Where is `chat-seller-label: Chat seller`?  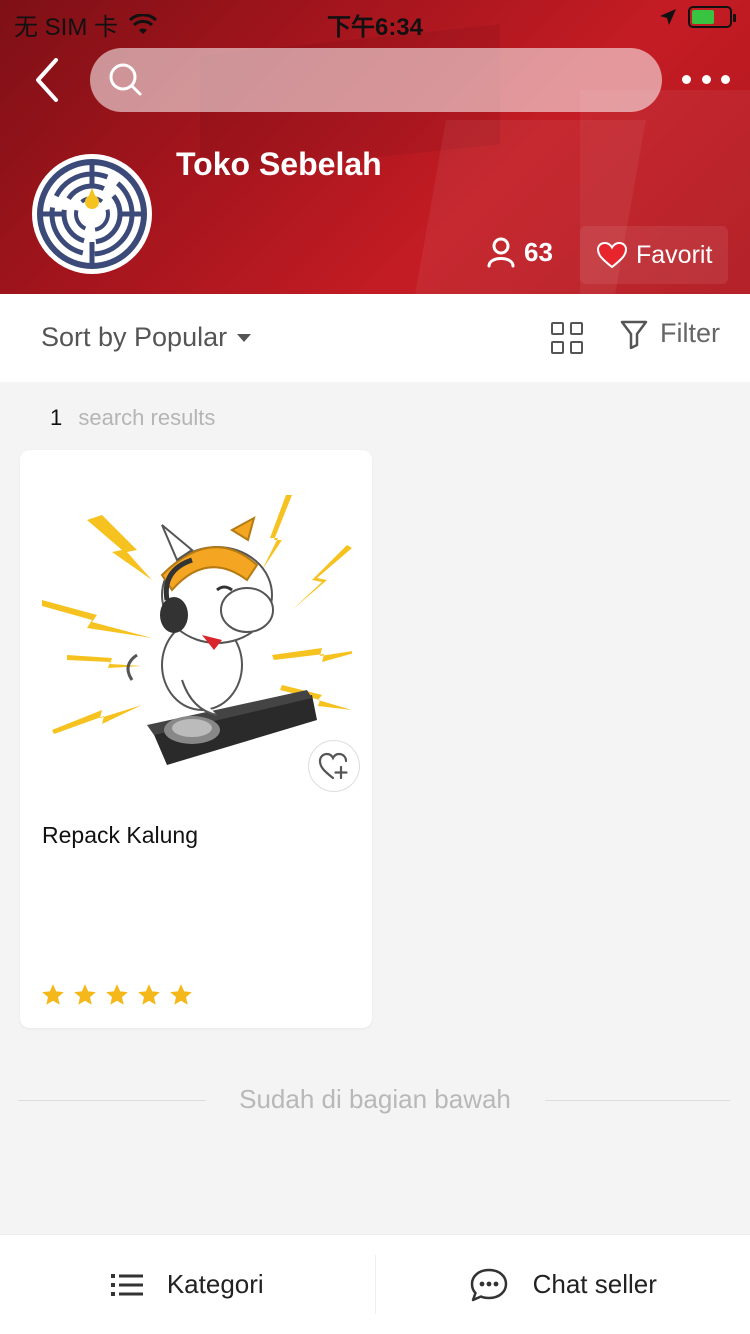
chat-seller-label: Chat seller is located at coordinates (594, 1284).